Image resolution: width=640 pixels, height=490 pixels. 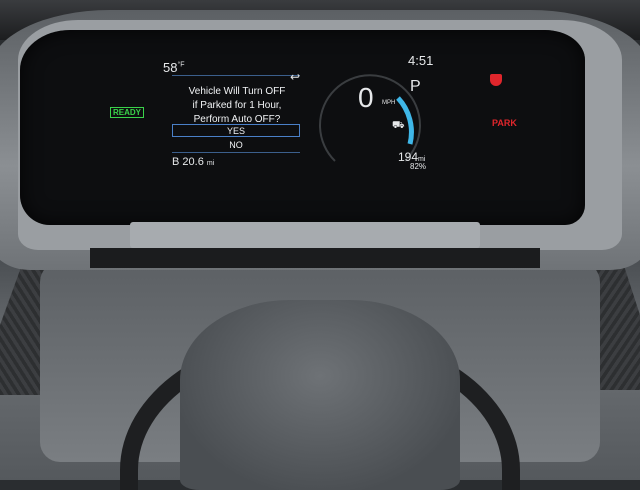 What do you see at coordinates (236, 152) in the screenshot?
I see `dialog-divider-bottom` at bounding box center [236, 152].